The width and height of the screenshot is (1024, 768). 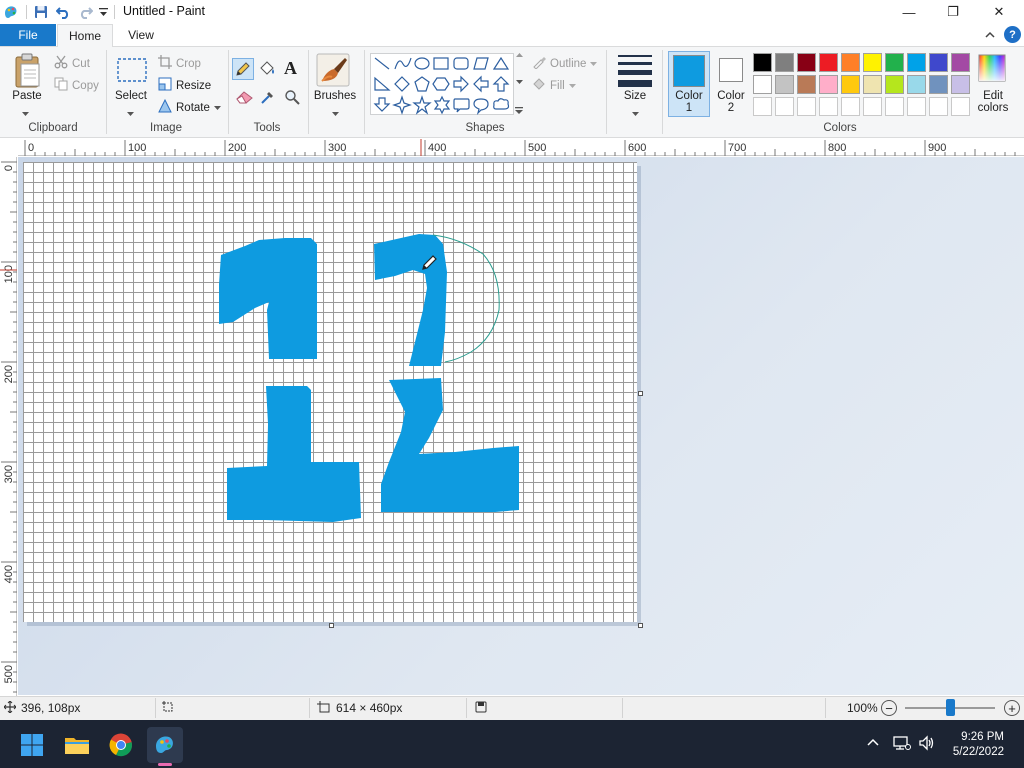 What do you see at coordinates (243, 69) in the screenshot?
I see `pencil-tool-icon` at bounding box center [243, 69].